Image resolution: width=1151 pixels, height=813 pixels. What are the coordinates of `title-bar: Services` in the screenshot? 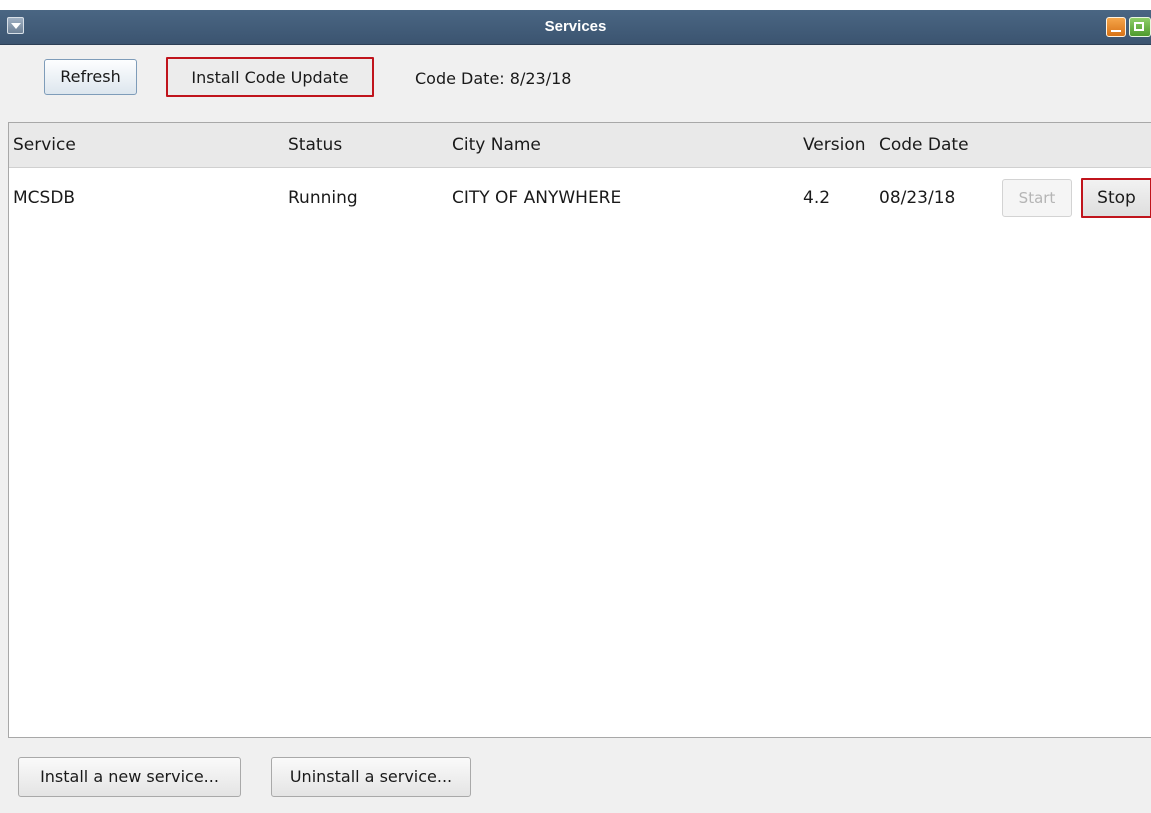 It's located at (575, 27).